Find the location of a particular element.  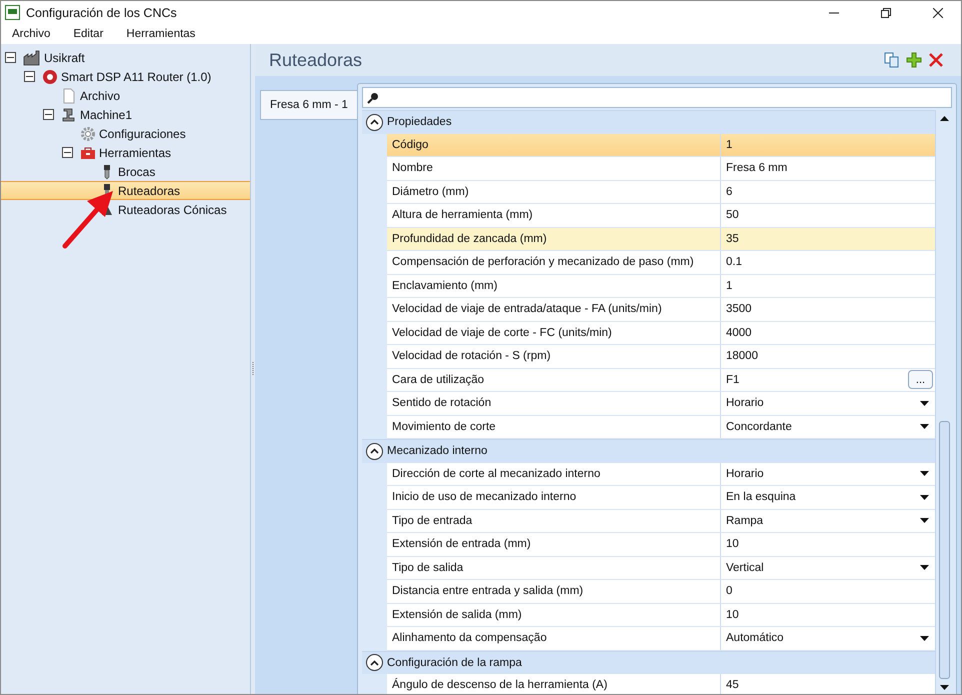

menu-item: Archivo is located at coordinates (31, 34).